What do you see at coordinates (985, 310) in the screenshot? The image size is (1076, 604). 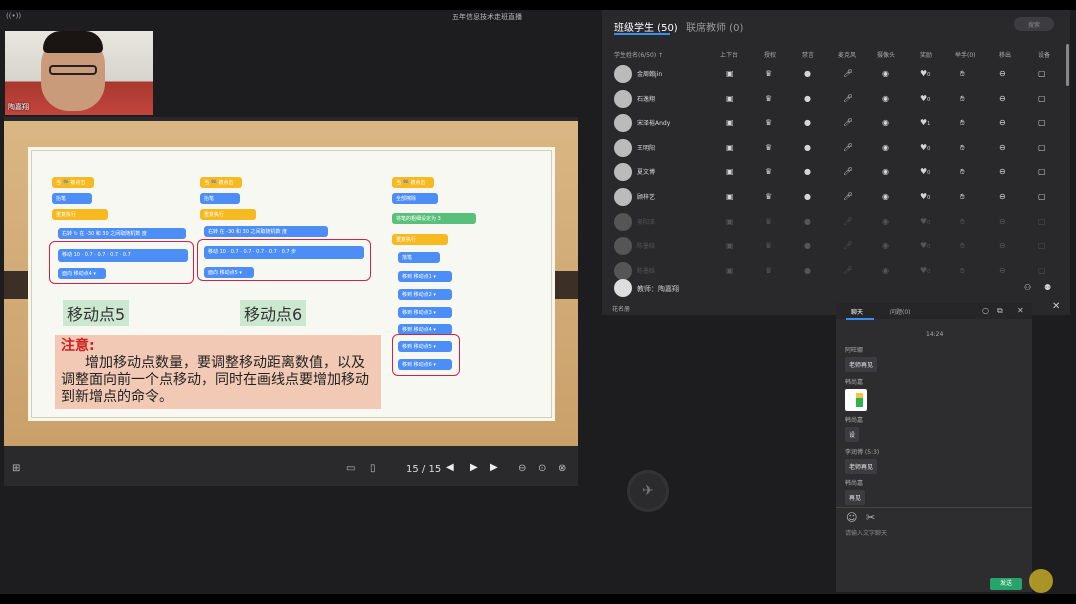 I see `chat-bubble-icon: ○` at bounding box center [985, 310].